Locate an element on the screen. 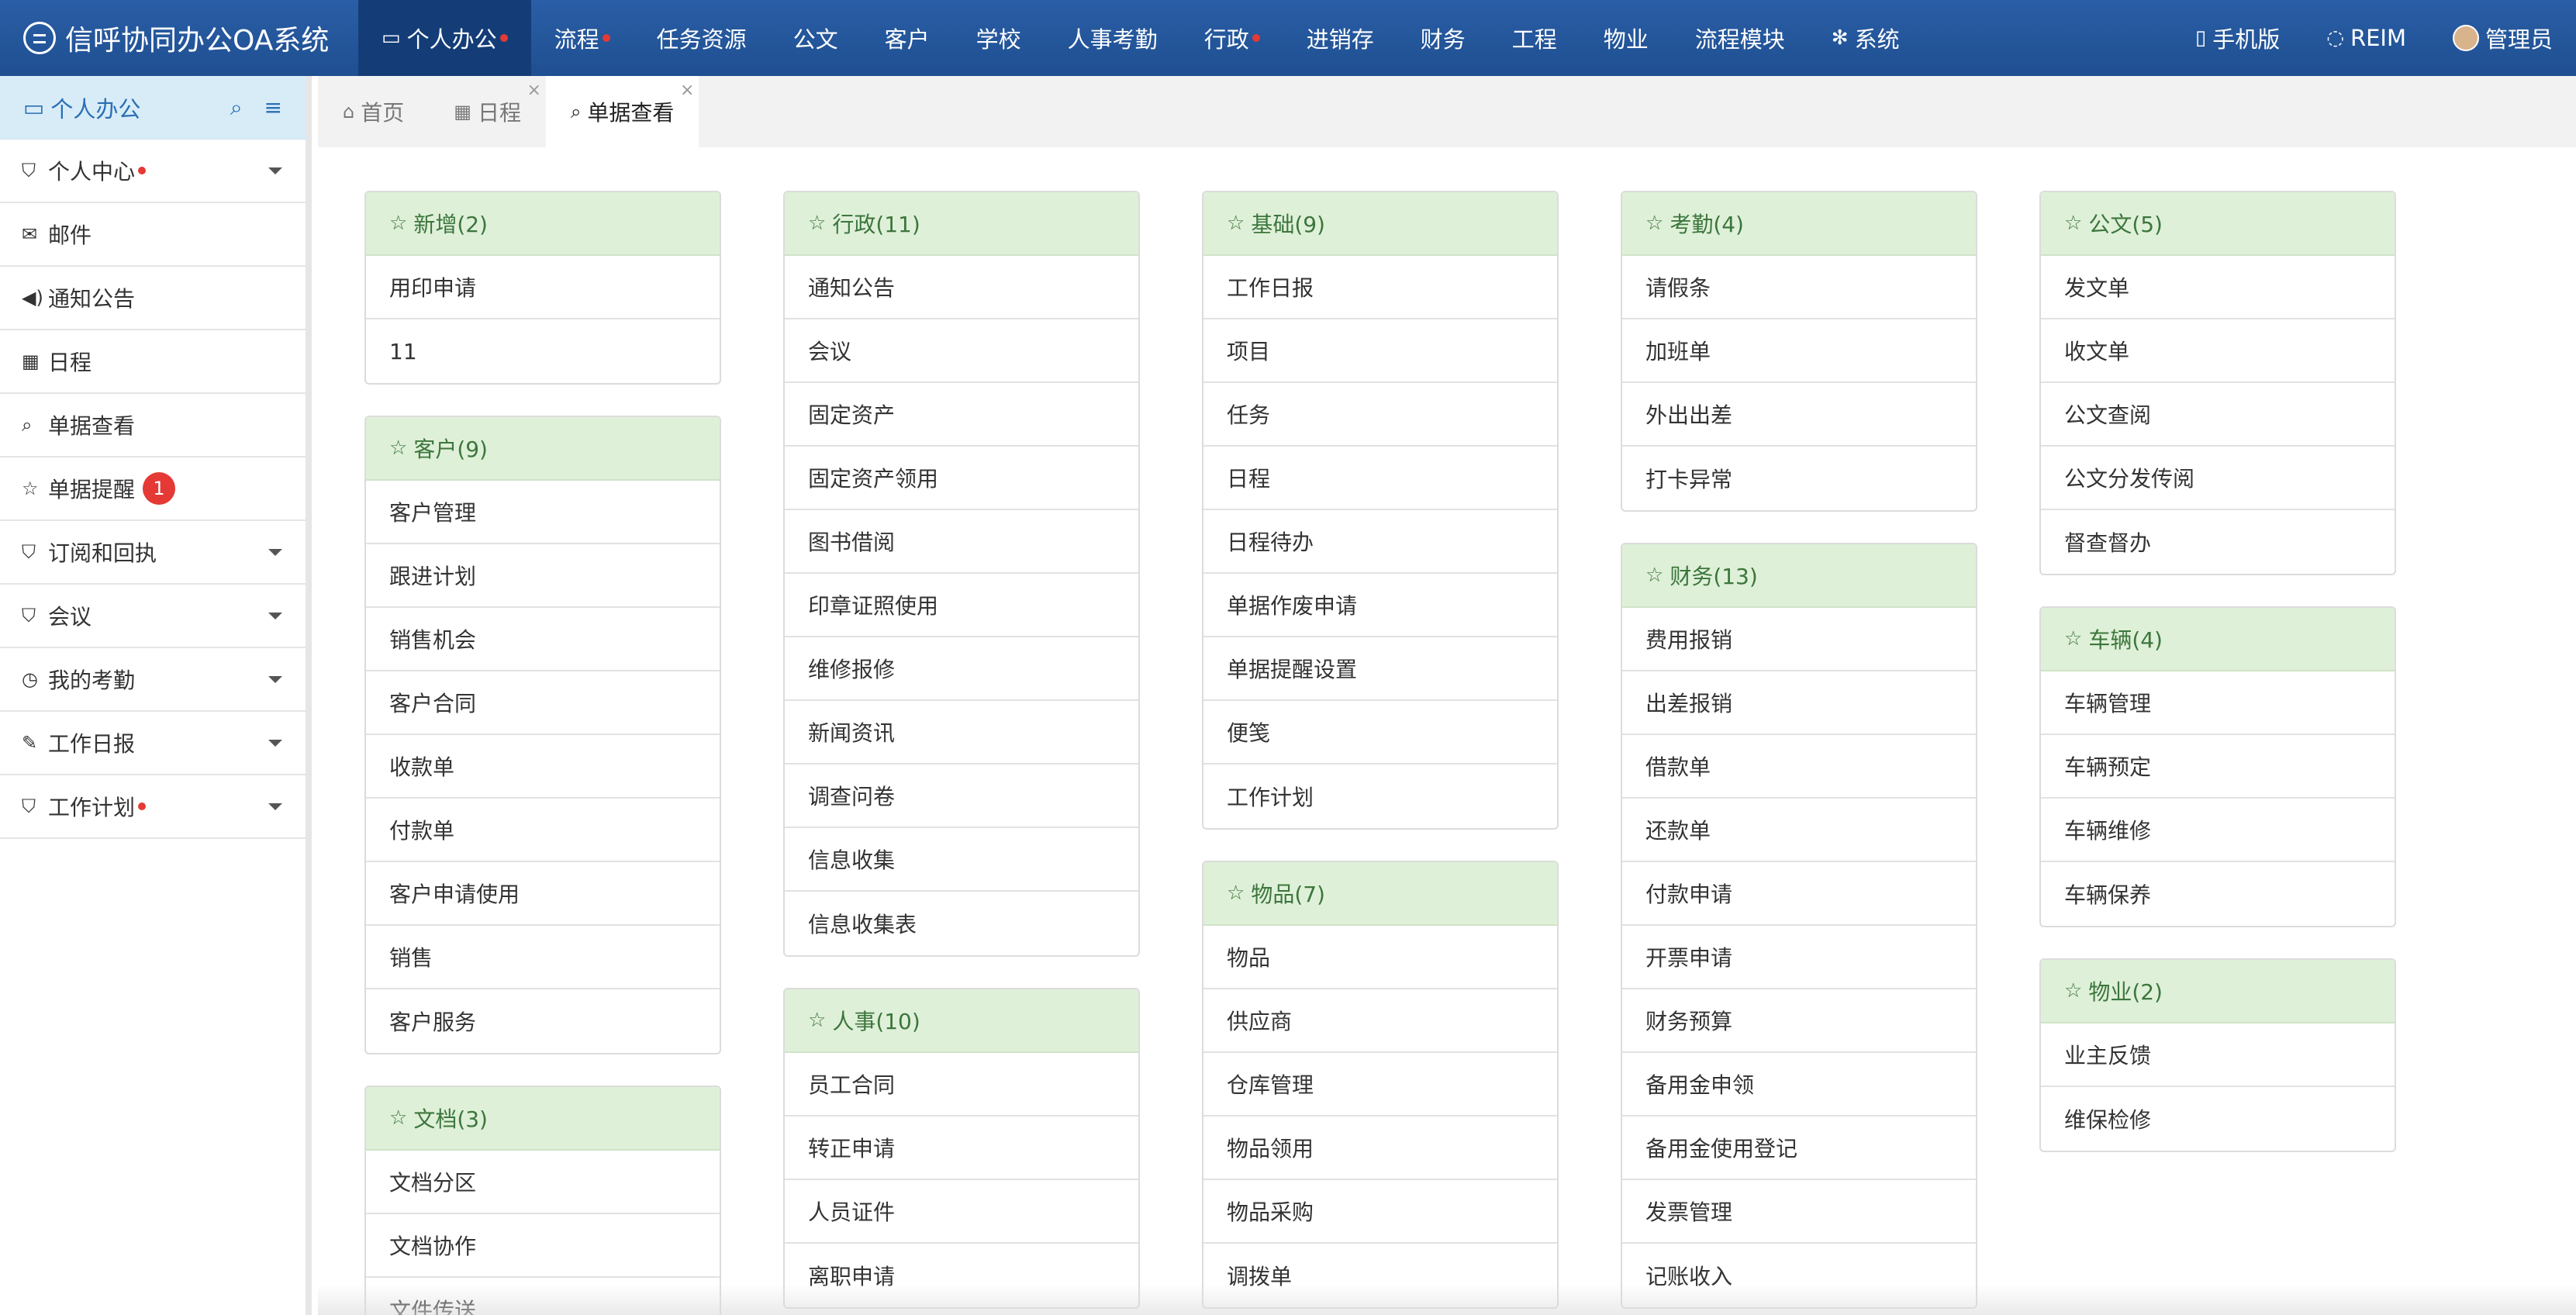  module-link: 销售机会 is located at coordinates (543, 639).